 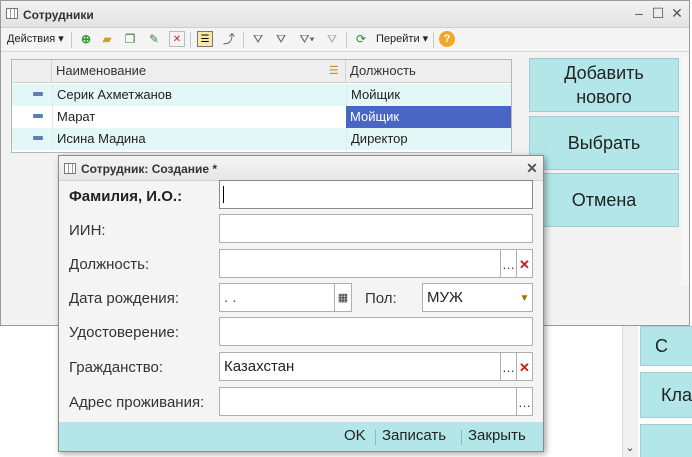 What do you see at coordinates (107, 39) in the screenshot?
I see `add-folder-icon: ▰` at bounding box center [107, 39].